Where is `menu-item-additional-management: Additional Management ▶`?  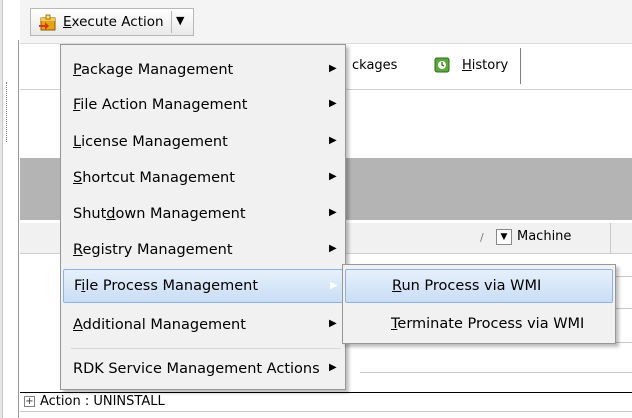
menu-item-additional-management: Additional Management ▶ is located at coordinates (203, 325).